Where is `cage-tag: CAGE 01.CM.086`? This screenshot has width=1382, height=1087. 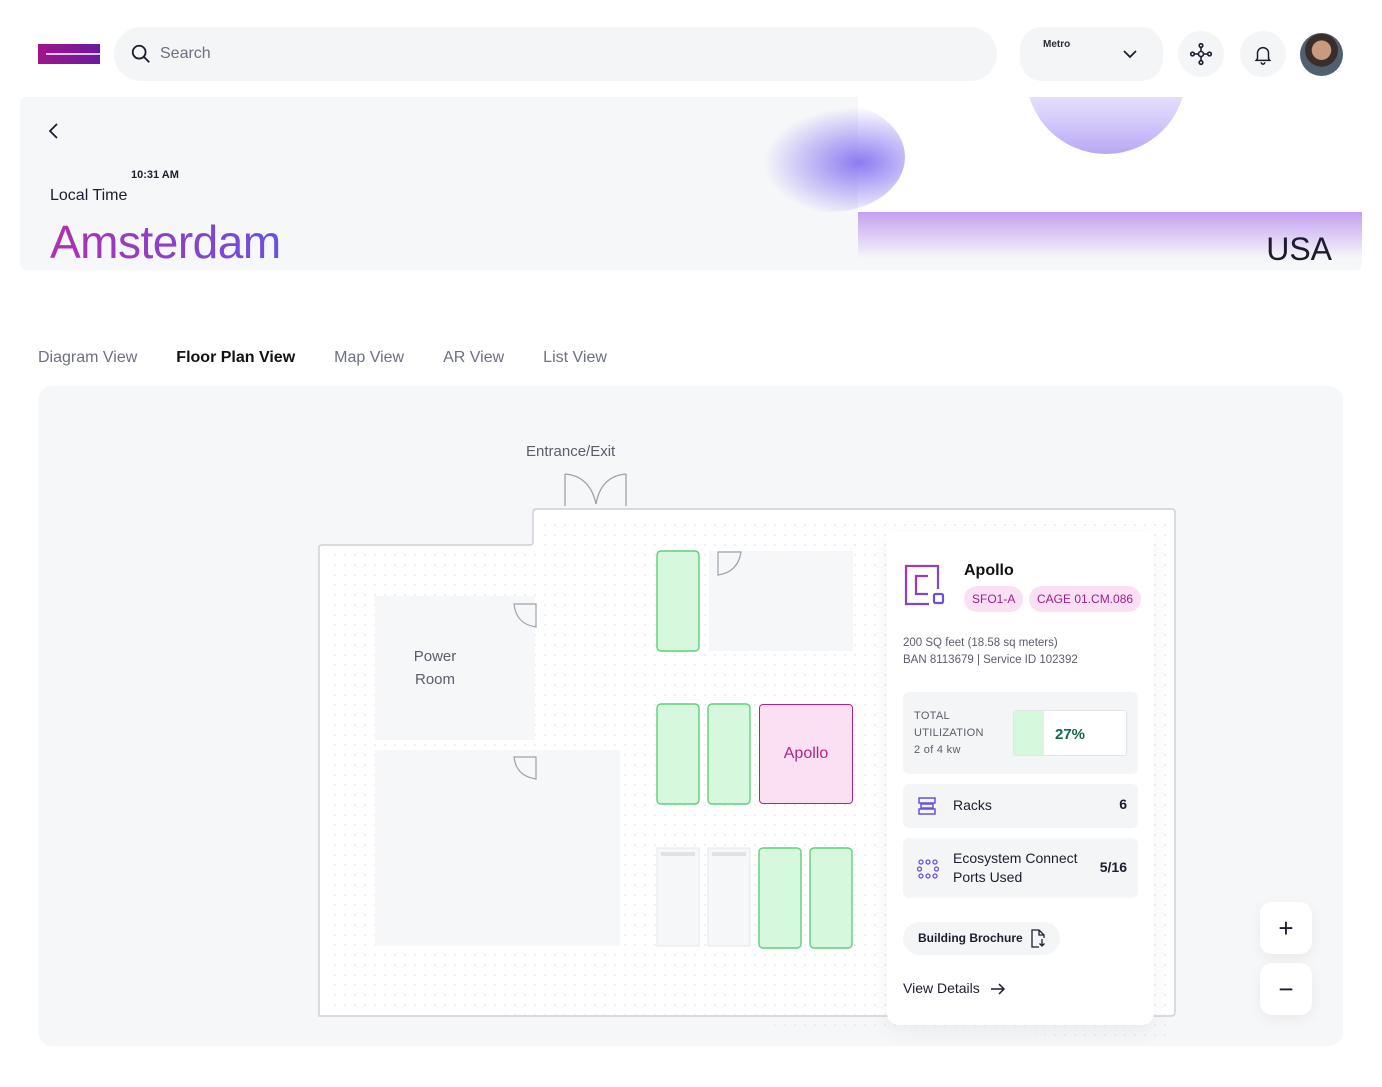
cage-tag: CAGE 01.CM.086 is located at coordinates (1085, 599).